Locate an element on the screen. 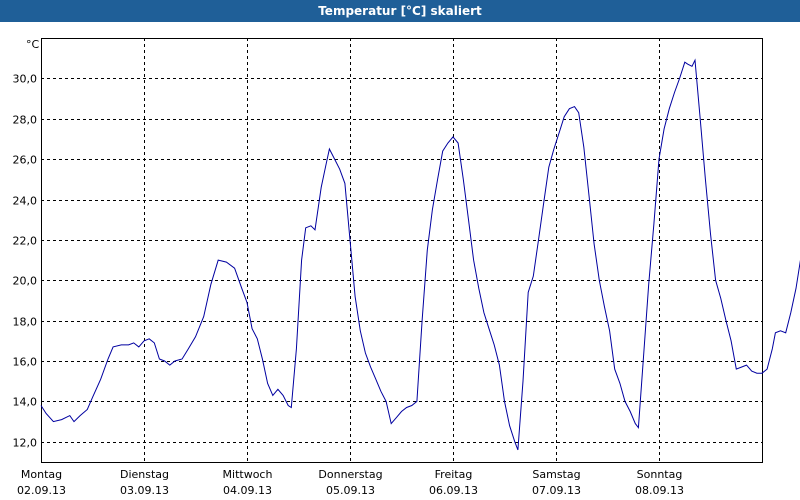  x-tick-date-label: 07.09.13 is located at coordinates (556, 490).